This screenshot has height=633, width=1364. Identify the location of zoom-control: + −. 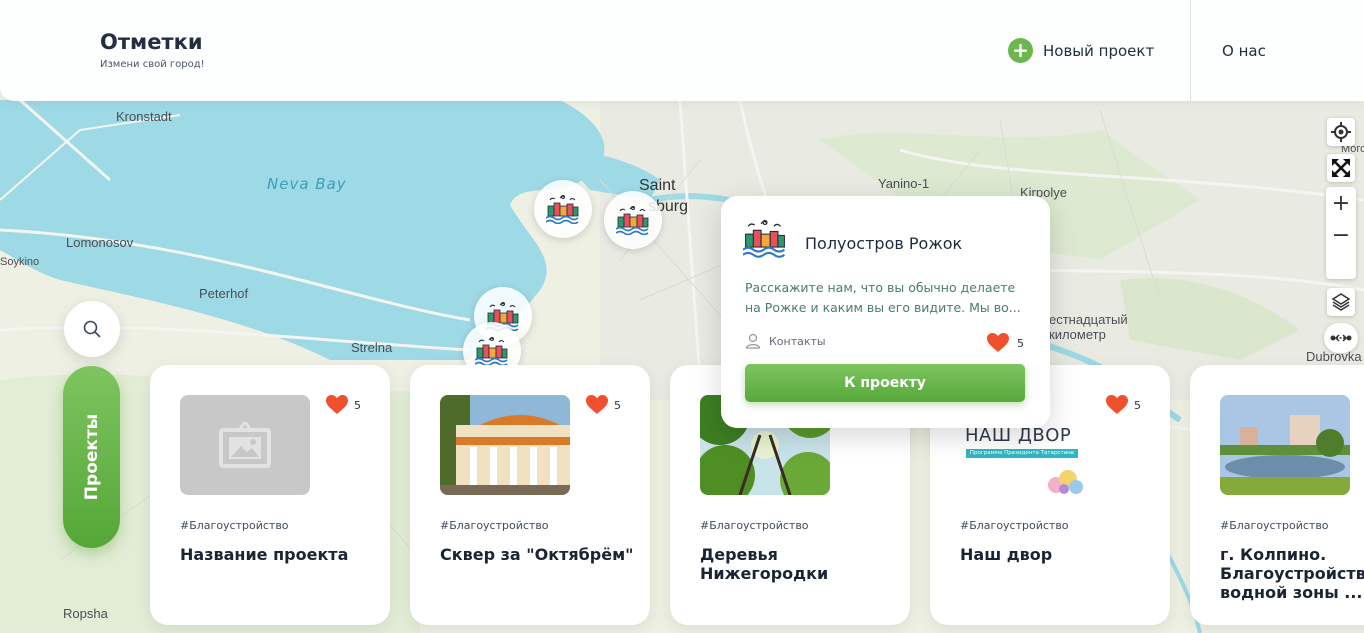
(1341, 233).